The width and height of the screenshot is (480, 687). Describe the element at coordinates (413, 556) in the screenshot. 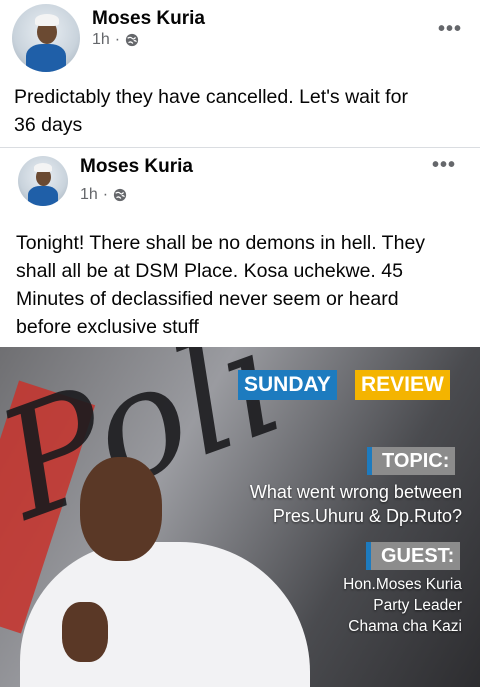

I see `guest-label: GUEST:` at that location.